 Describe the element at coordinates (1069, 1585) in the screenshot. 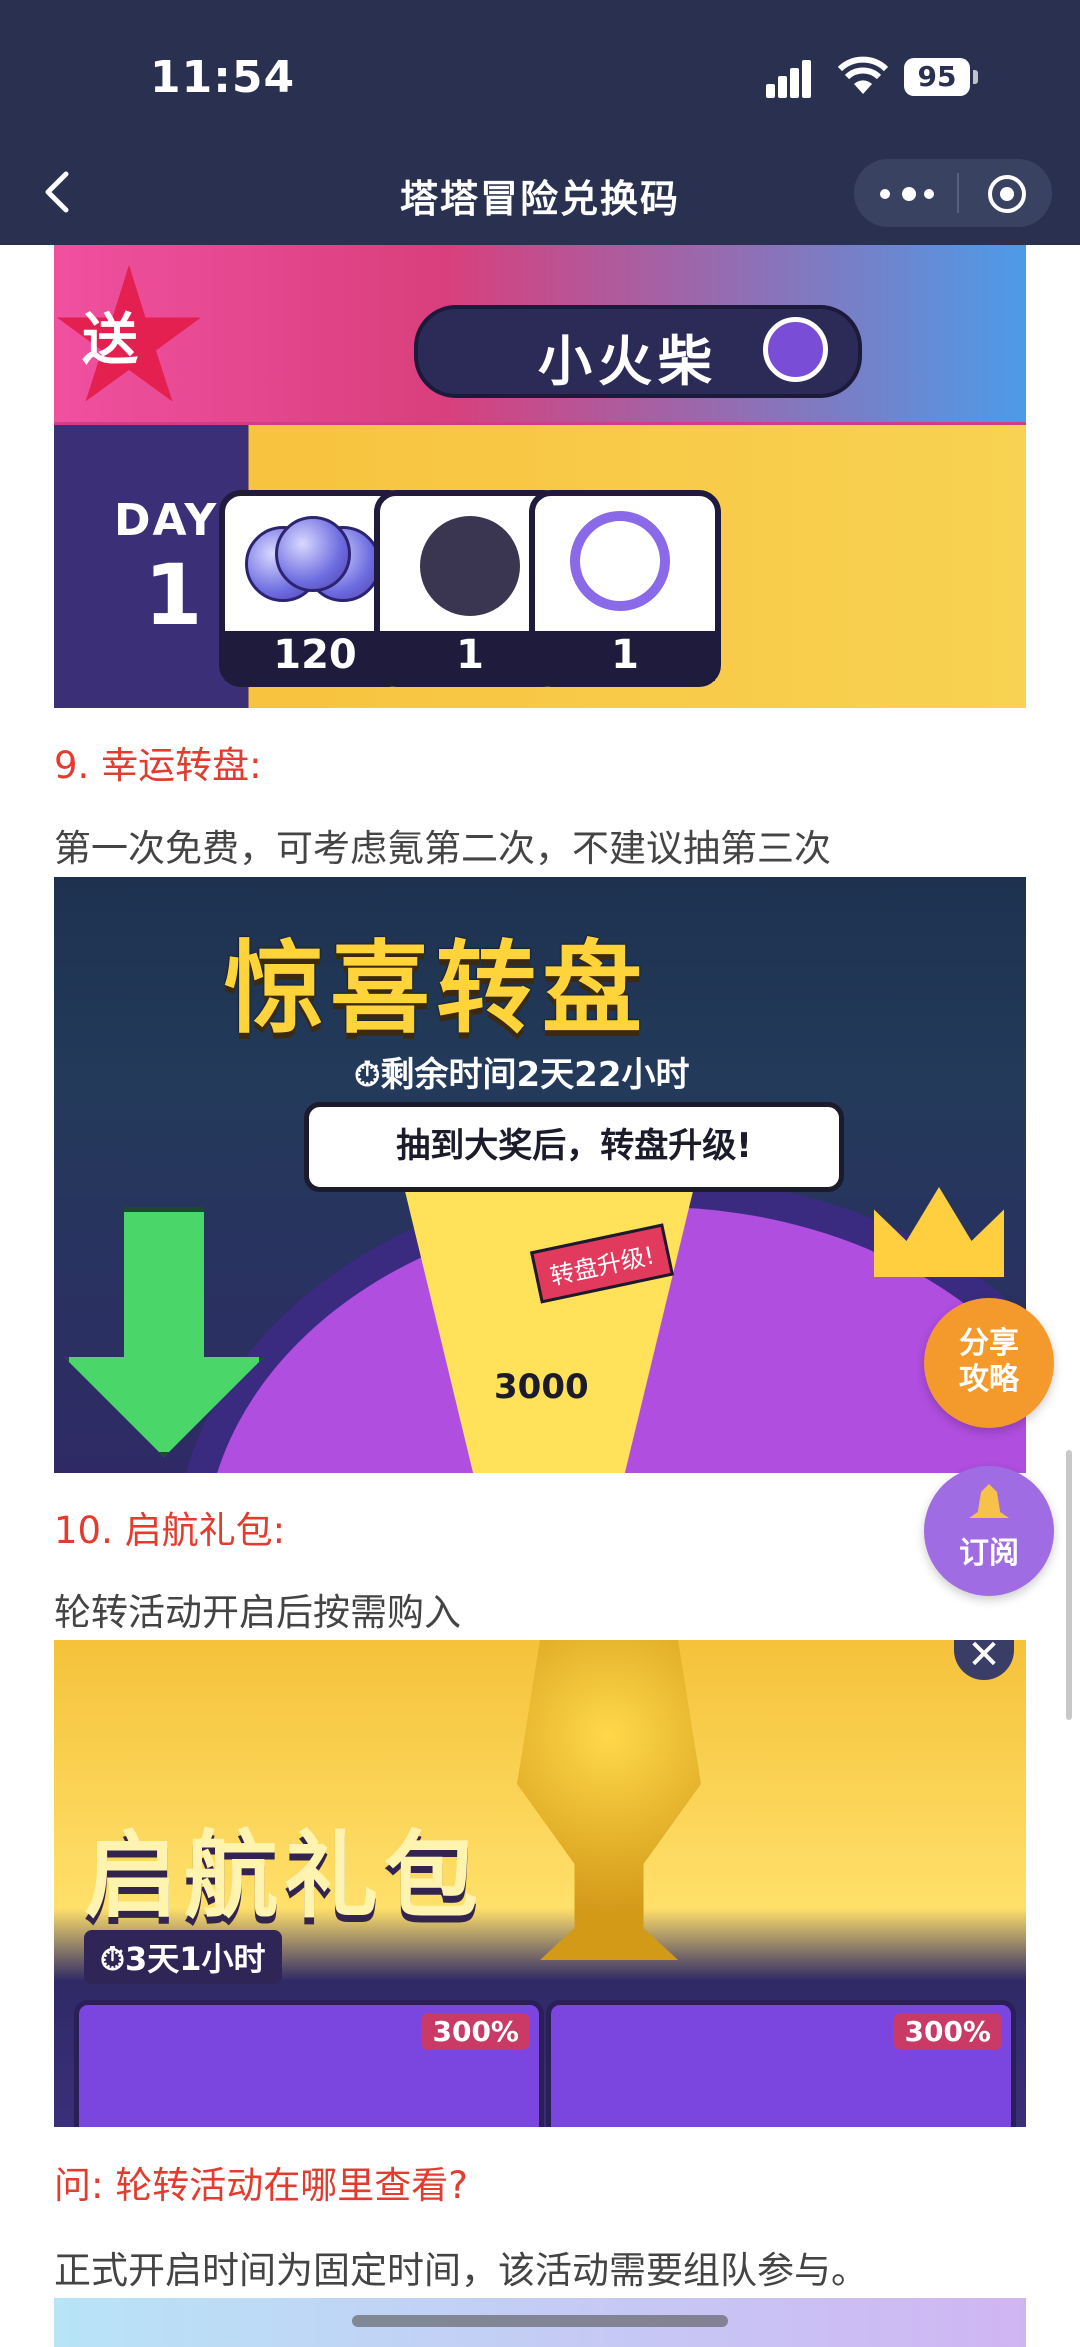

I see `scrollbar` at that location.